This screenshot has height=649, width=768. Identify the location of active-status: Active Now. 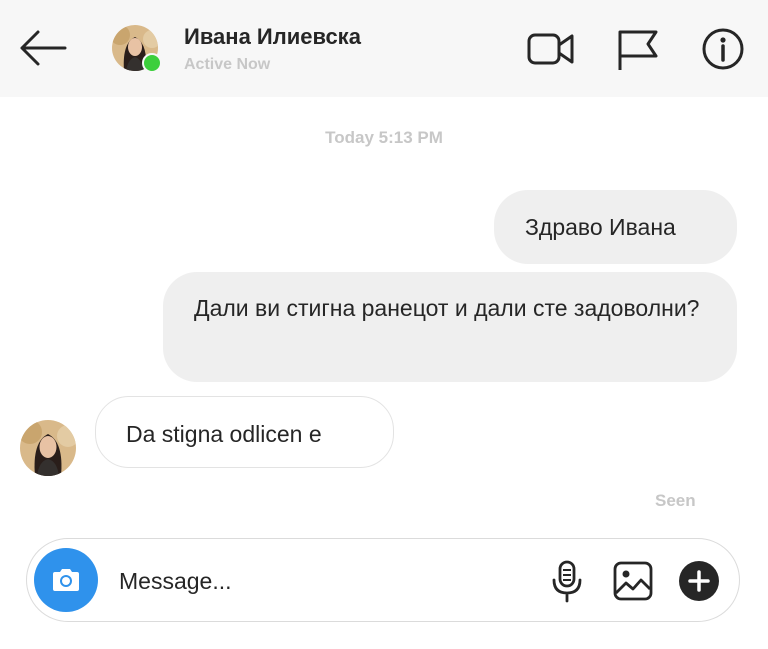
(227, 64).